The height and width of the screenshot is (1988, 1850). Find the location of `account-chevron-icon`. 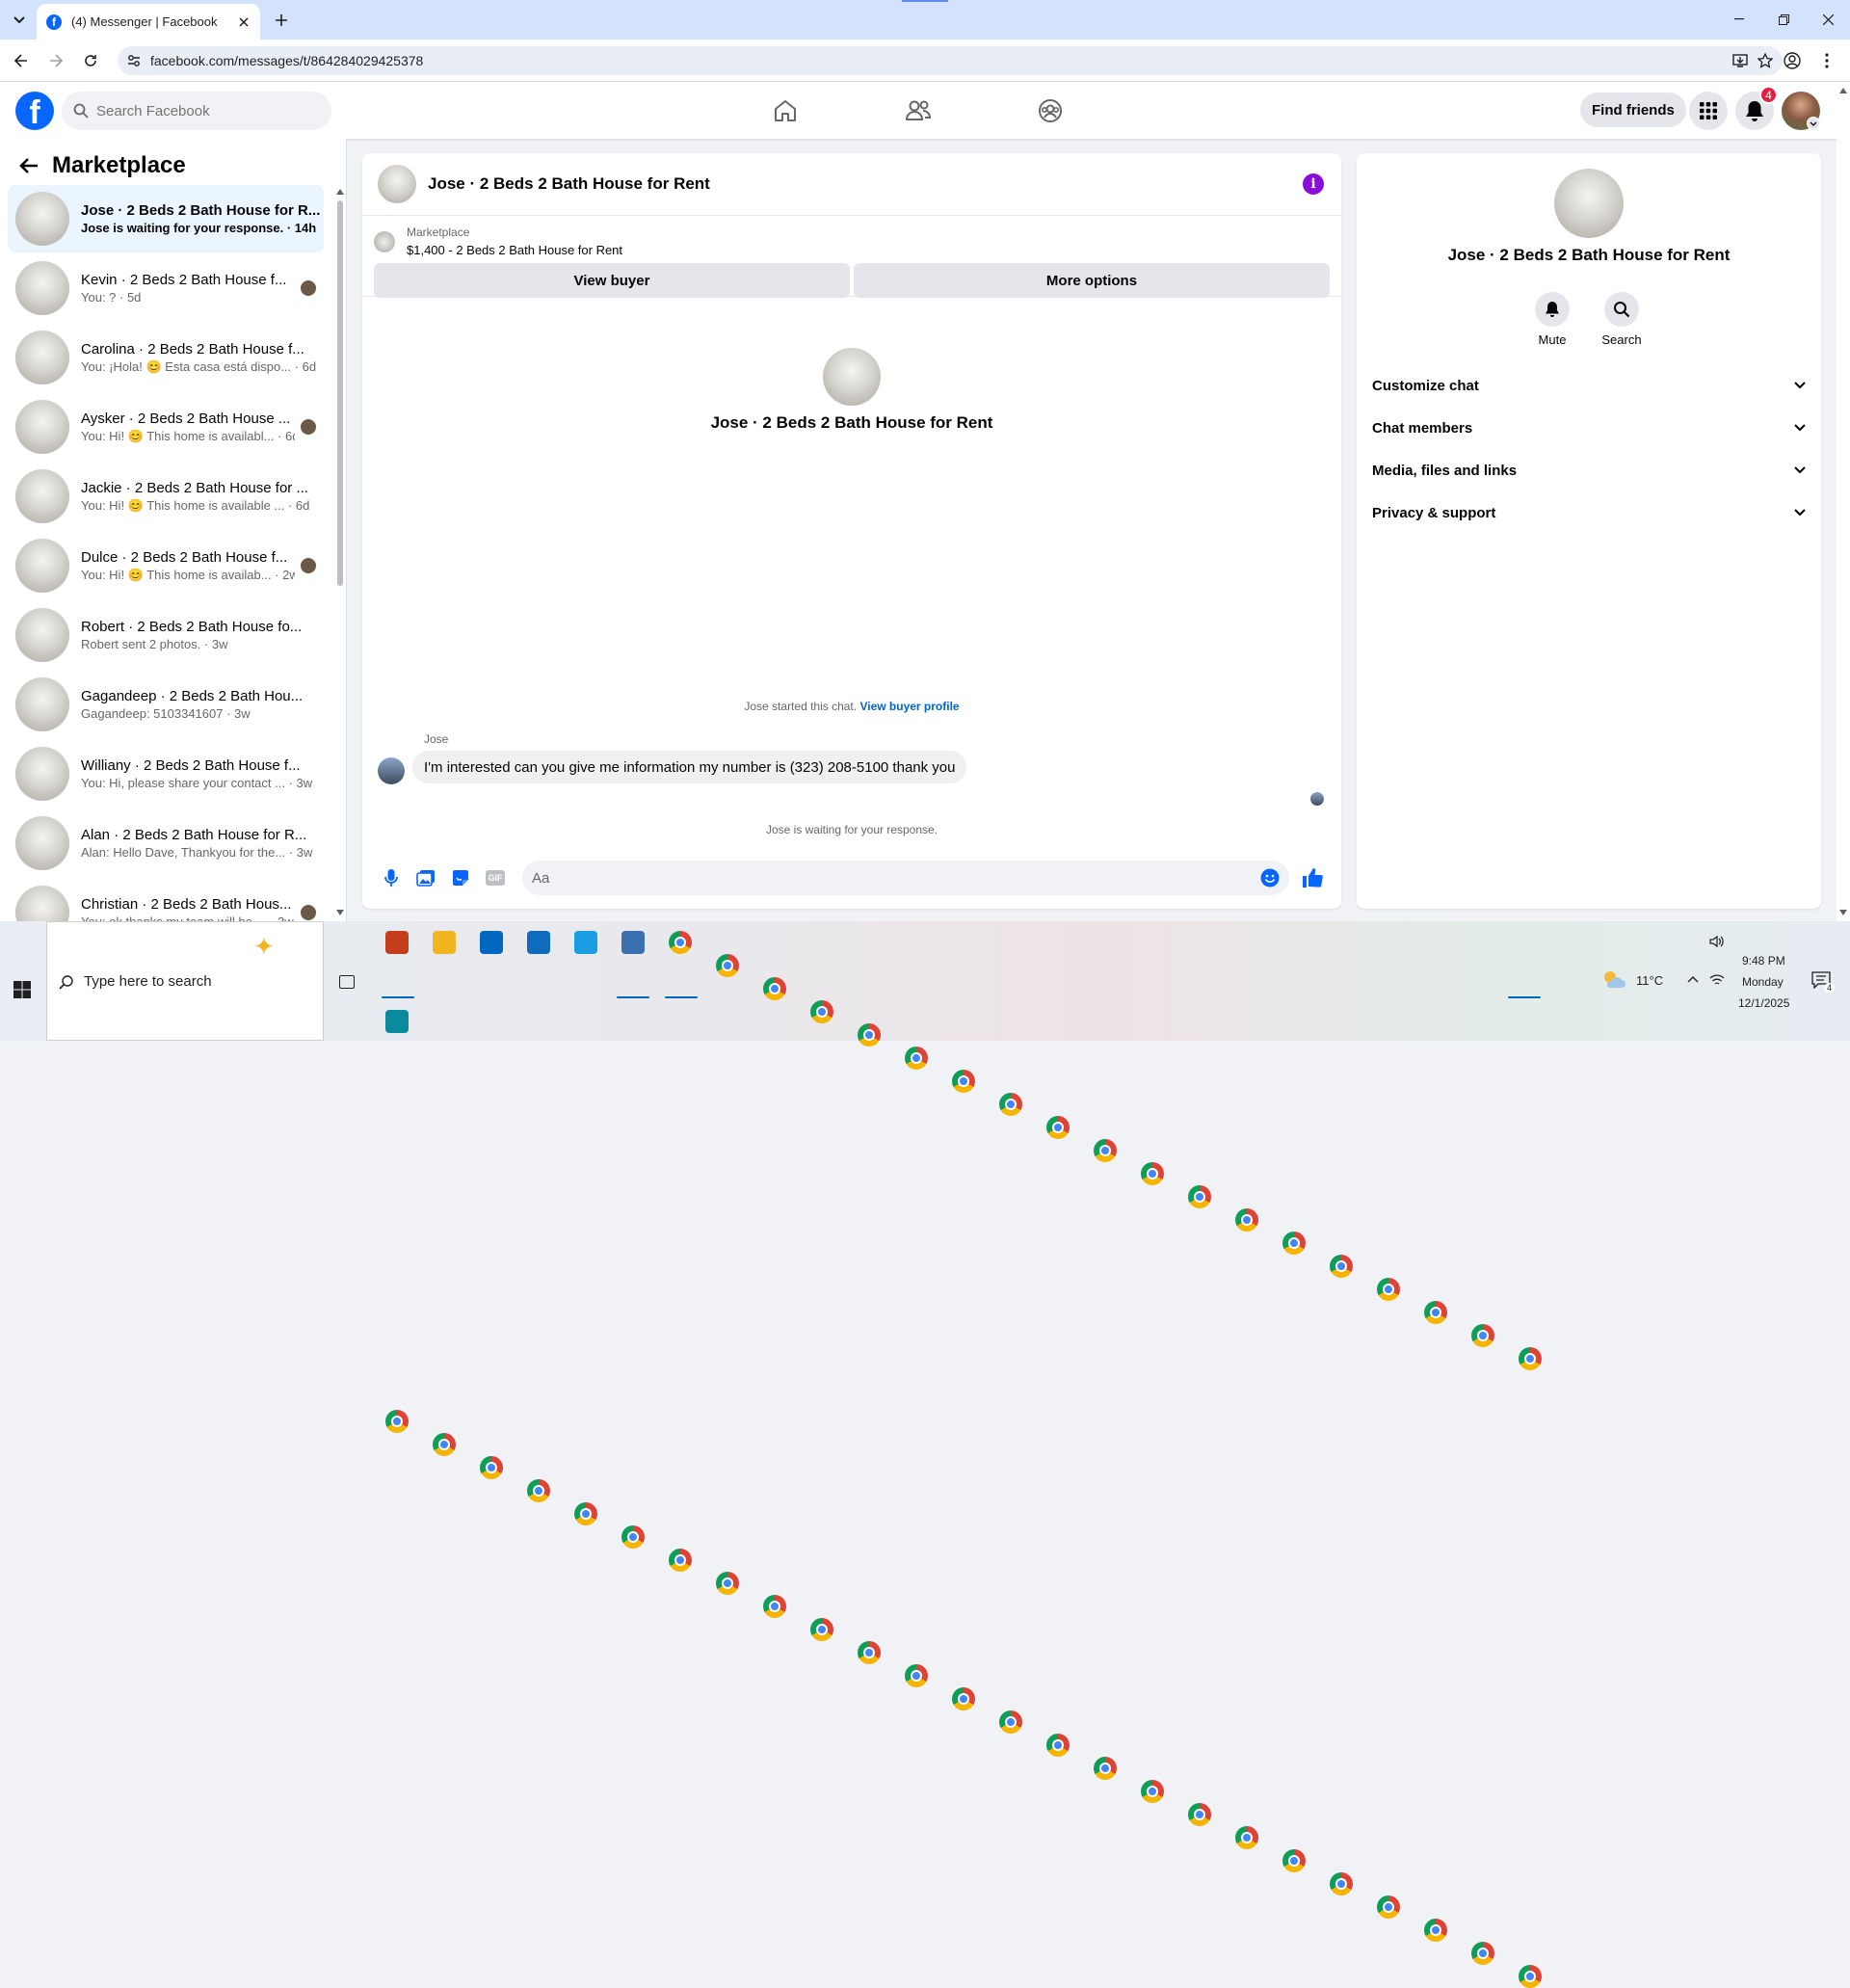

account-chevron-icon is located at coordinates (1813, 124).